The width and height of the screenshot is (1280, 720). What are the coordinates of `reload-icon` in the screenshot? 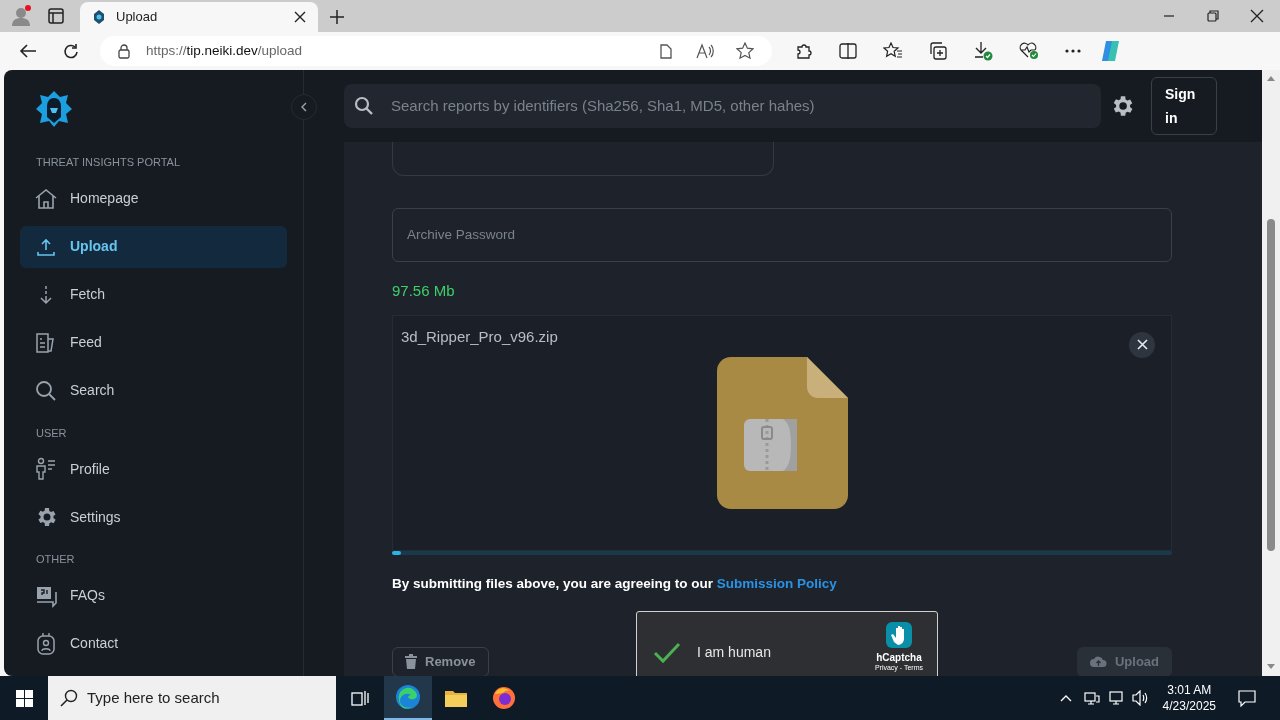 It's located at (71, 51).